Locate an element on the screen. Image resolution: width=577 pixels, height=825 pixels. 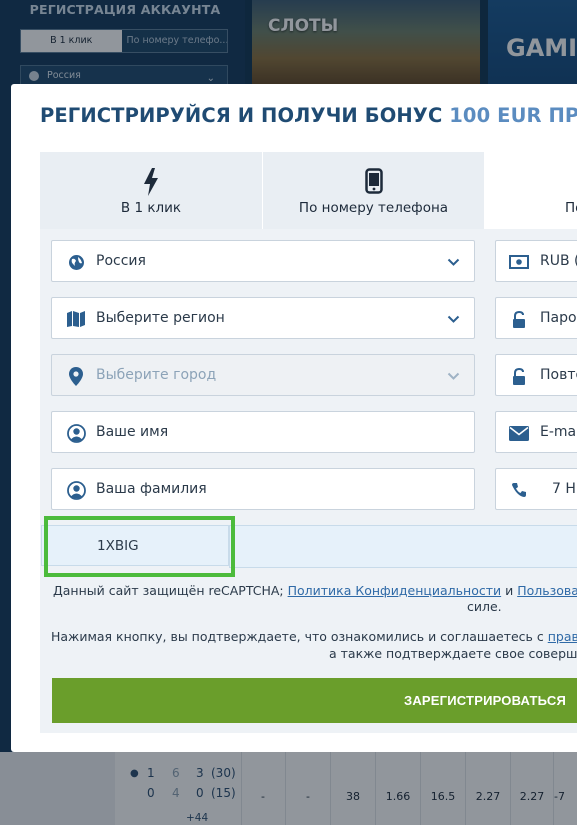
first-name-field: Ваше имя is located at coordinates (263, 432).